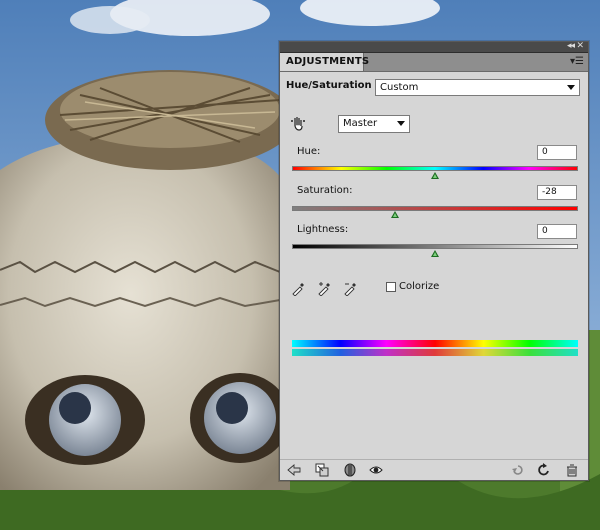  I want to click on hue-input: 0, so click(557, 152).